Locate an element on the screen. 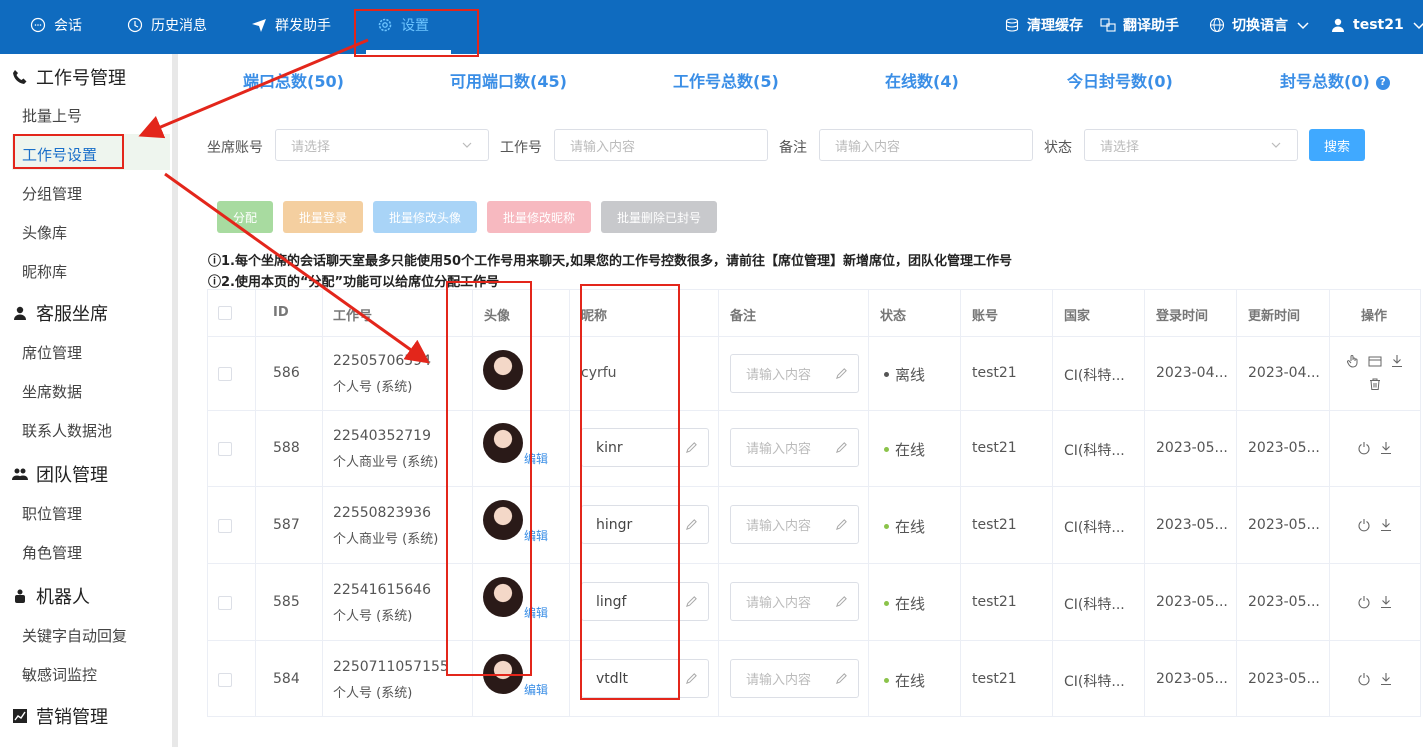 The image size is (1423, 747). header-avatar: 头像 is located at coordinates (497, 316).